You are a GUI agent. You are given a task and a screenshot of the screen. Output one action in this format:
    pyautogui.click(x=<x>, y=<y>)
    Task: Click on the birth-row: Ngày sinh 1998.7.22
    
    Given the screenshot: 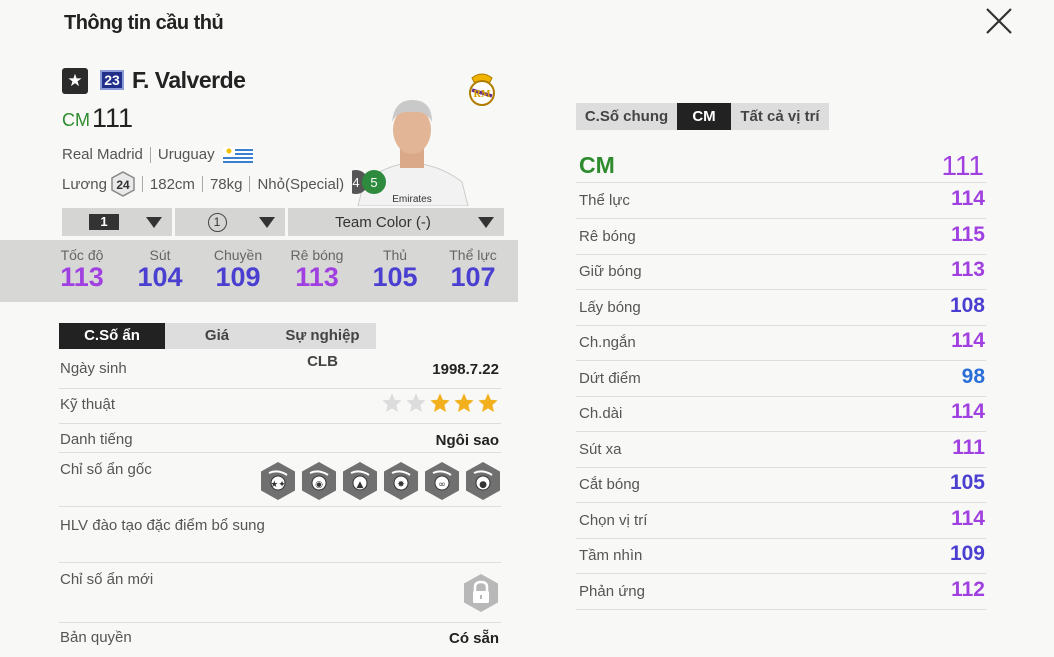 What is the action you would take?
    pyautogui.click(x=280, y=372)
    